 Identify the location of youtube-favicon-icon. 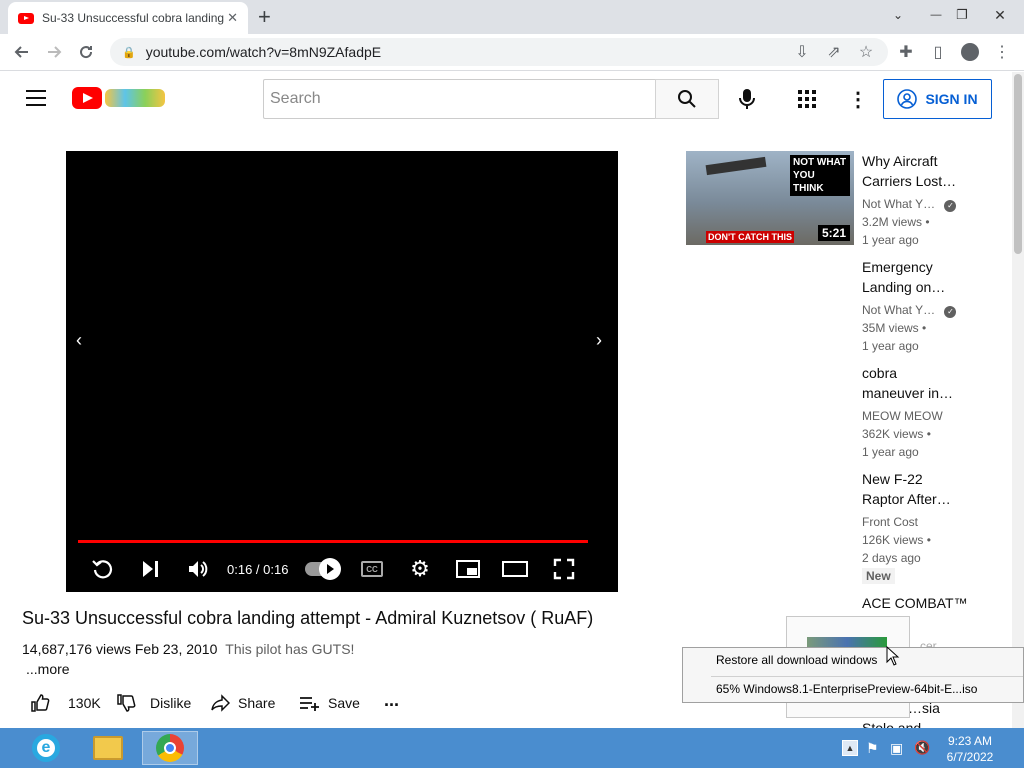
(26, 18).